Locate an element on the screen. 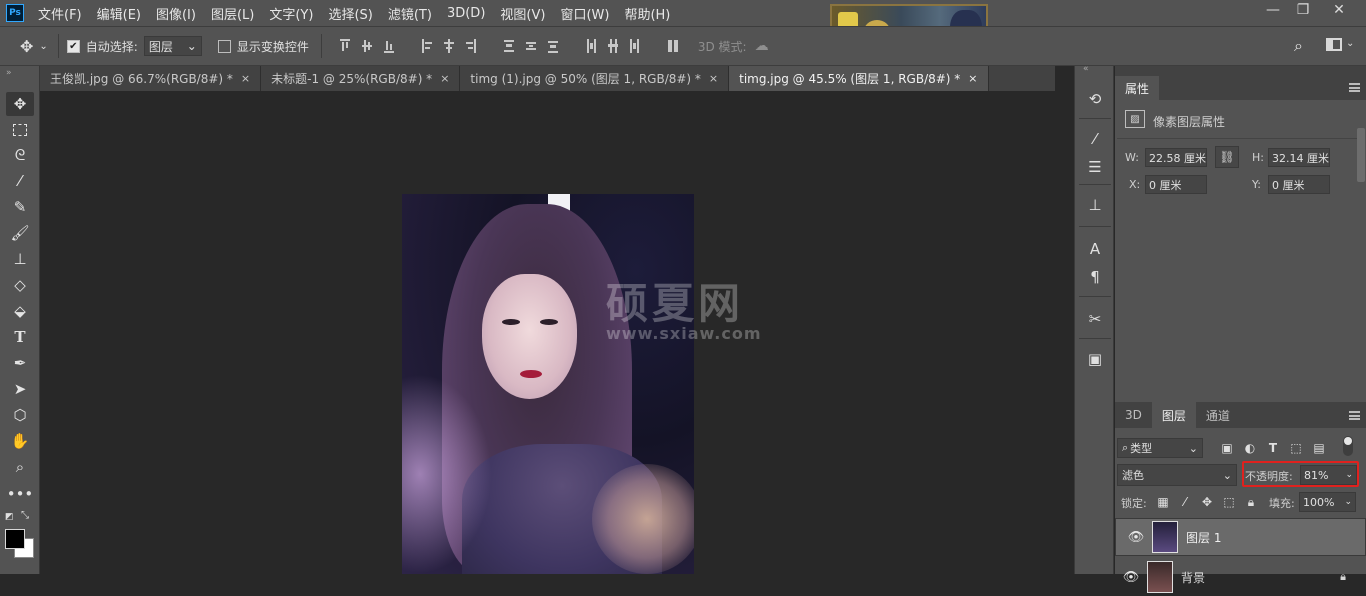 The width and height of the screenshot is (1366, 596). menu-layer: 图层(L) is located at coordinates (232, 13).